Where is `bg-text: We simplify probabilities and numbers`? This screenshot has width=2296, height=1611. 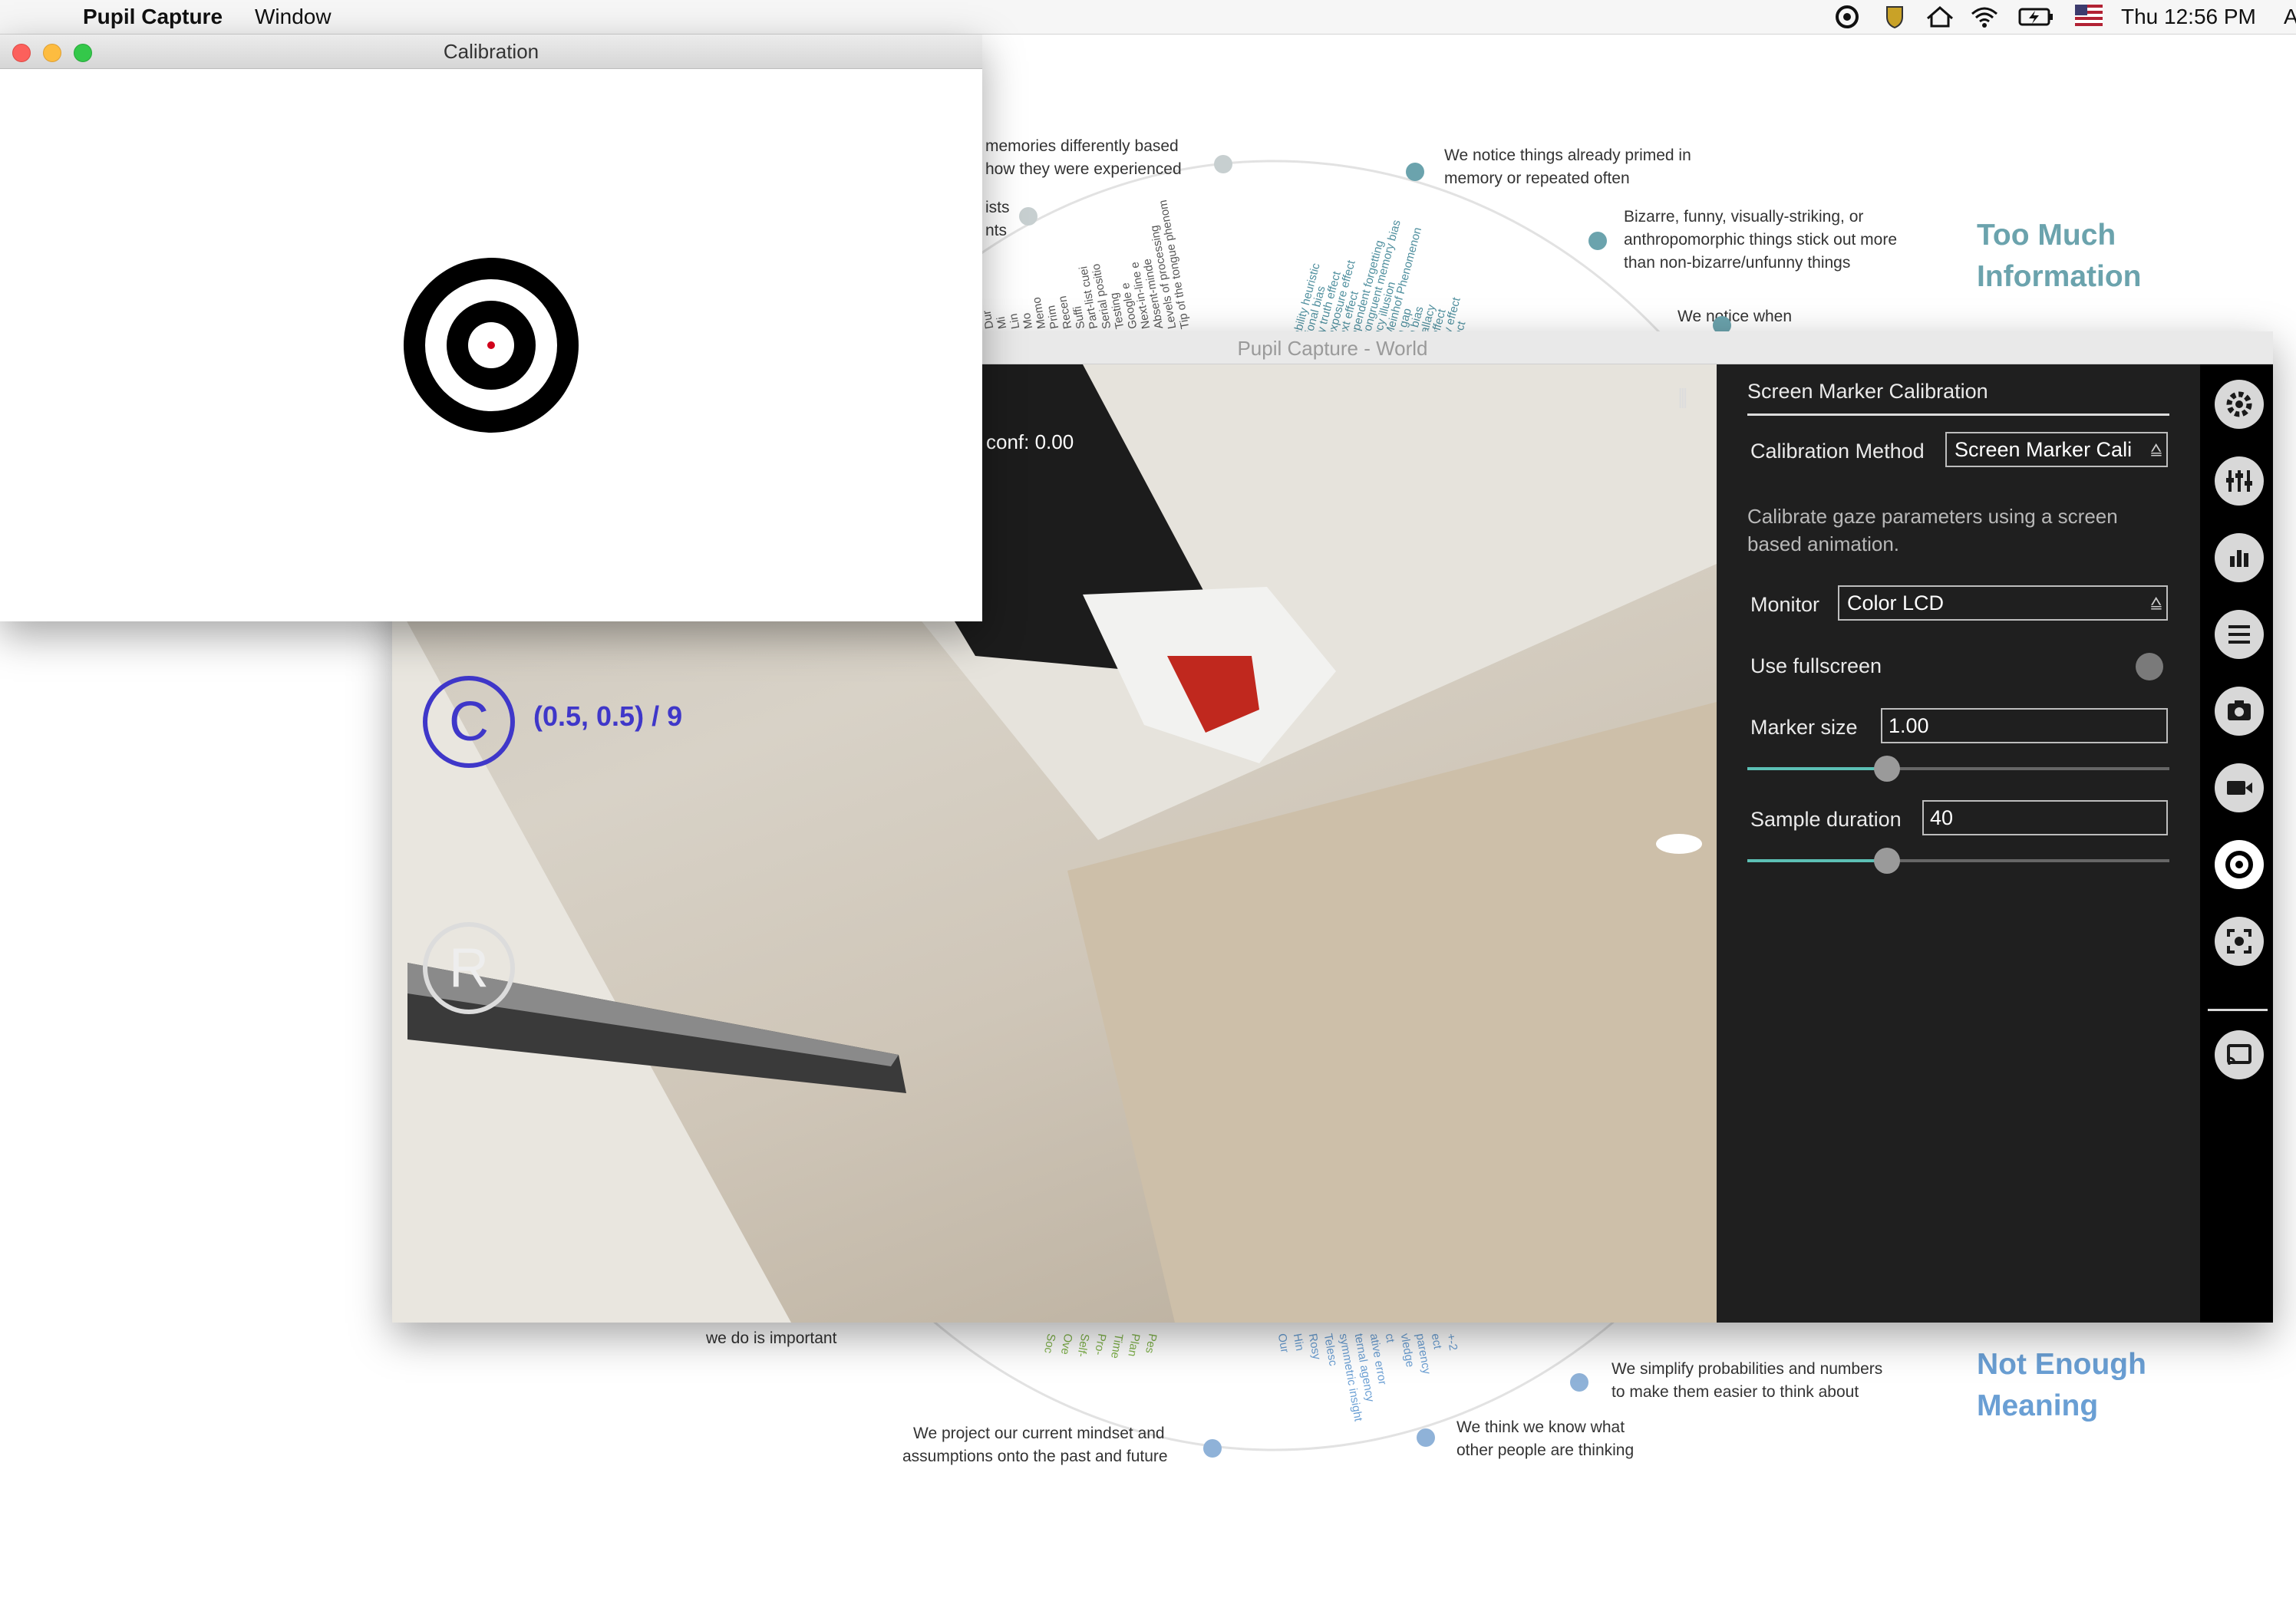
bg-text: We simplify probabilities and numbers is located at coordinates (1747, 1369).